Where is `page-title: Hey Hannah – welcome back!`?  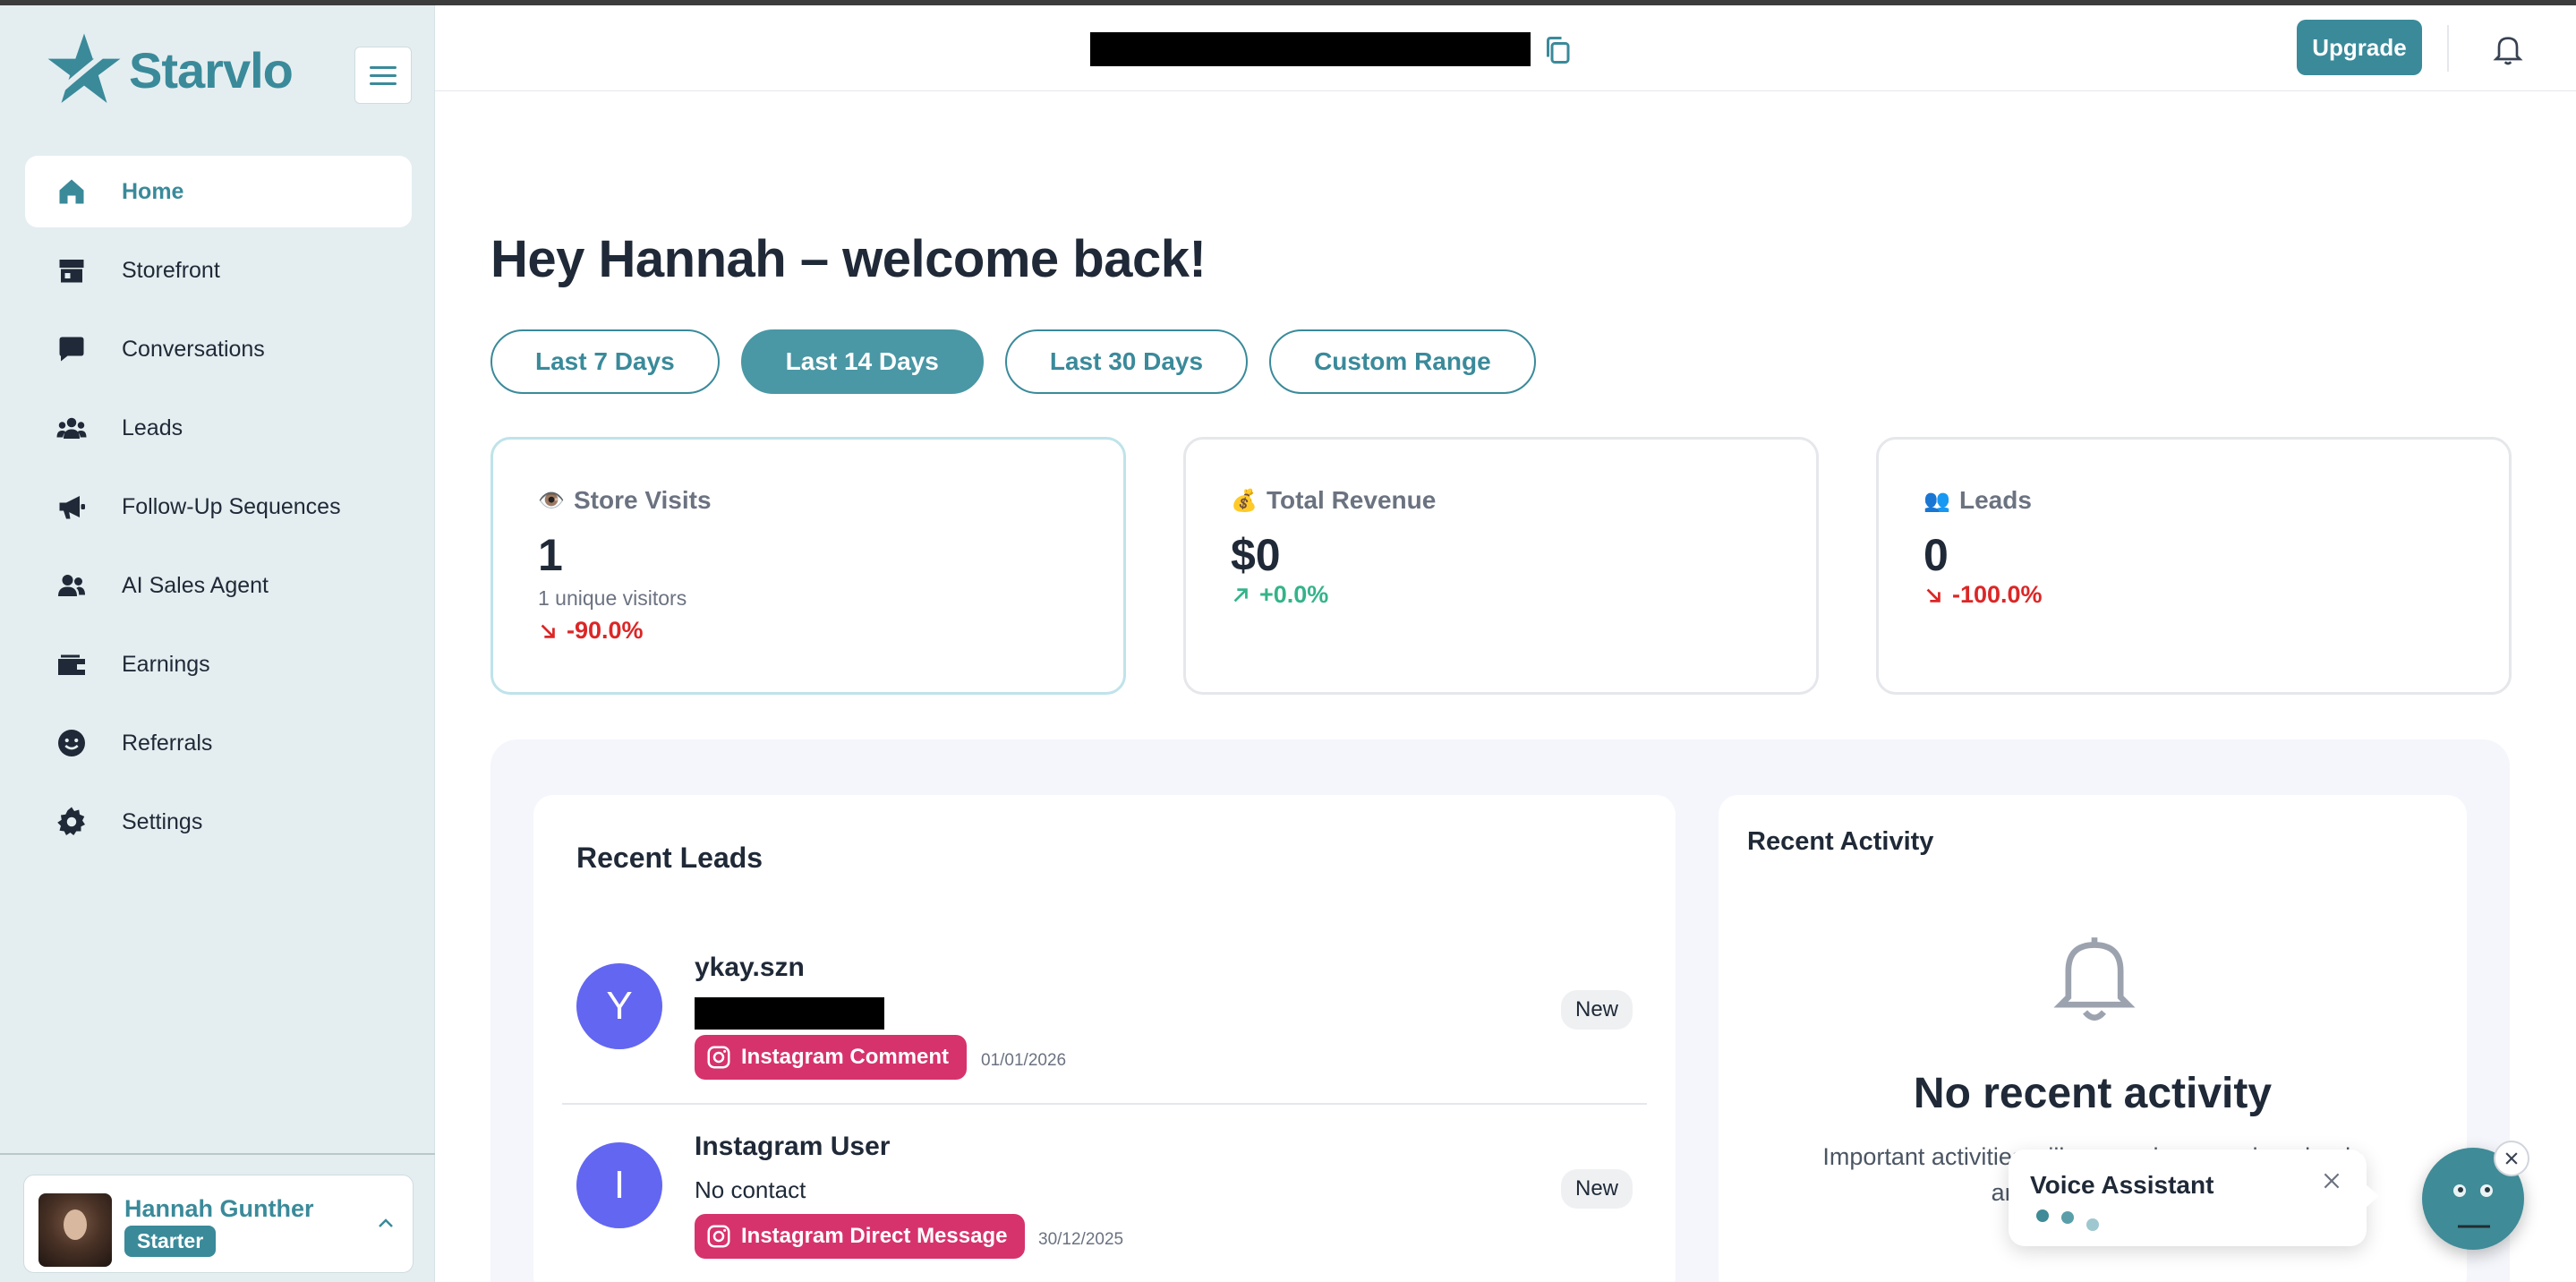 page-title: Hey Hannah – welcome back! is located at coordinates (848, 259).